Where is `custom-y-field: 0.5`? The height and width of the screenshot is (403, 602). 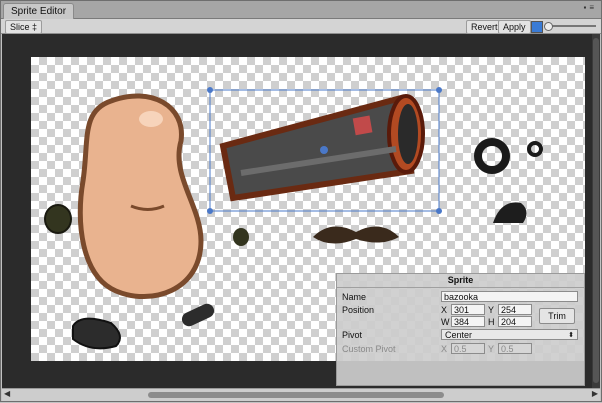 custom-y-field: 0.5 is located at coordinates (515, 348).